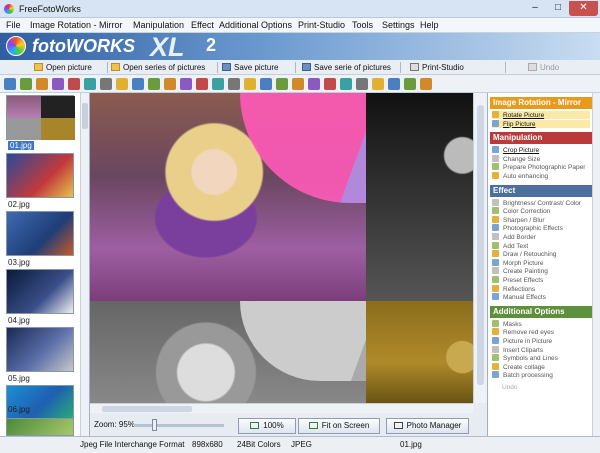  Describe the element at coordinates (522, 375) in the screenshot. I see `panel-item: Batch processing` at that location.